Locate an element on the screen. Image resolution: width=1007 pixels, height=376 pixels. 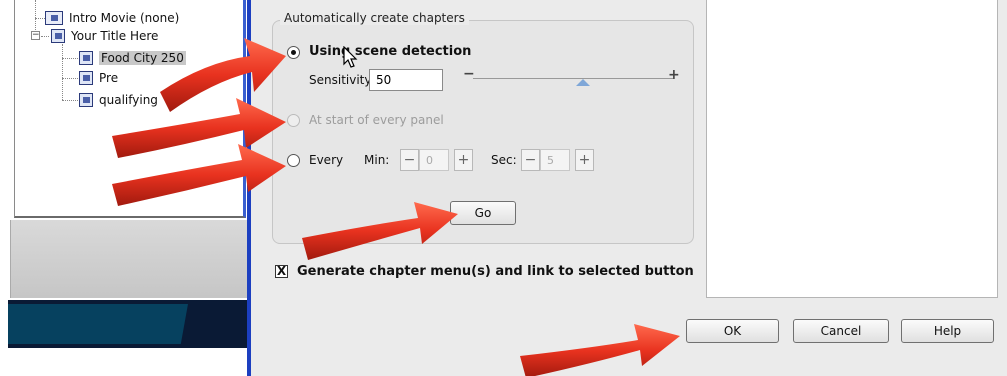
sensitivity-slider-thumb is located at coordinates (583, 82).